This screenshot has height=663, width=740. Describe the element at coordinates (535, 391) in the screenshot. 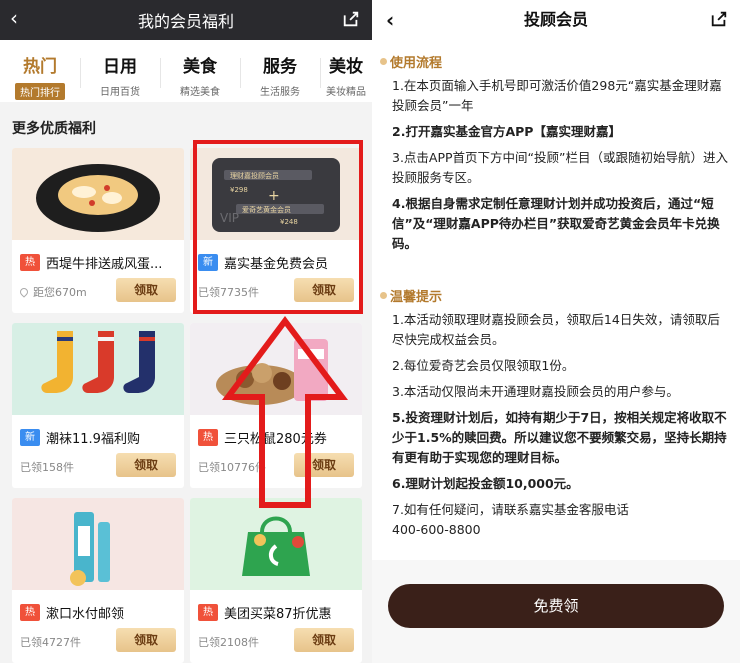

I see `tip-3: 3.本活动仅限尚未开通理财嘉投顾会员的用户参与。` at that location.